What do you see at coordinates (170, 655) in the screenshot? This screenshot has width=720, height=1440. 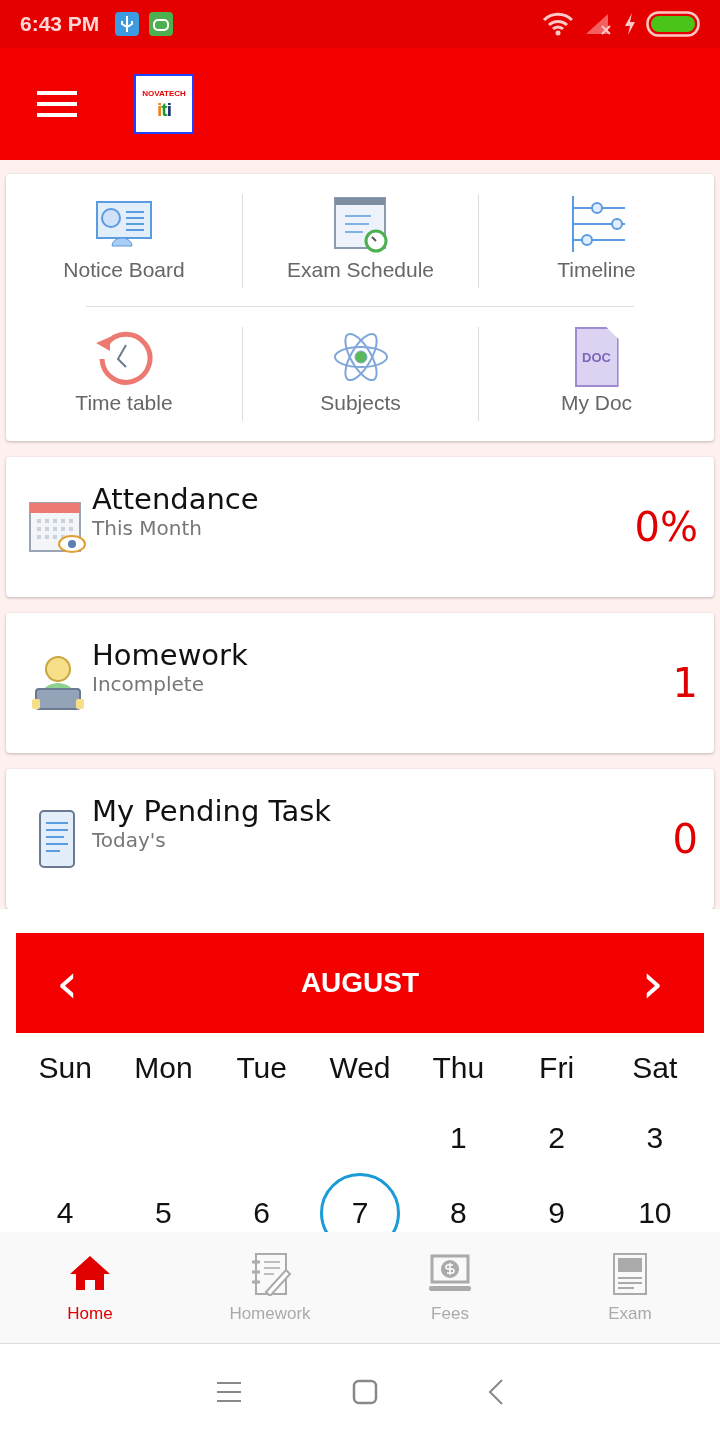 I see `card-title: Homework` at bounding box center [170, 655].